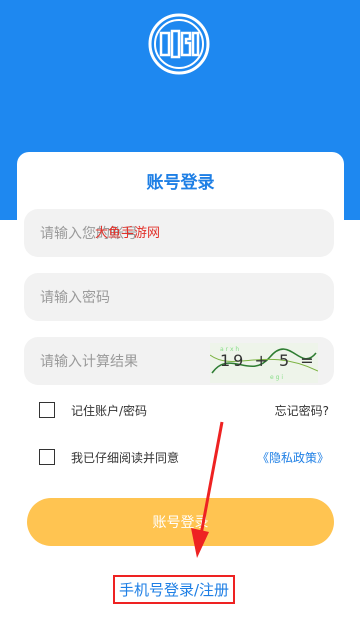 The image size is (360, 617). I want to click on privacy-policy-link: 《隐私政策》, so click(293, 457).